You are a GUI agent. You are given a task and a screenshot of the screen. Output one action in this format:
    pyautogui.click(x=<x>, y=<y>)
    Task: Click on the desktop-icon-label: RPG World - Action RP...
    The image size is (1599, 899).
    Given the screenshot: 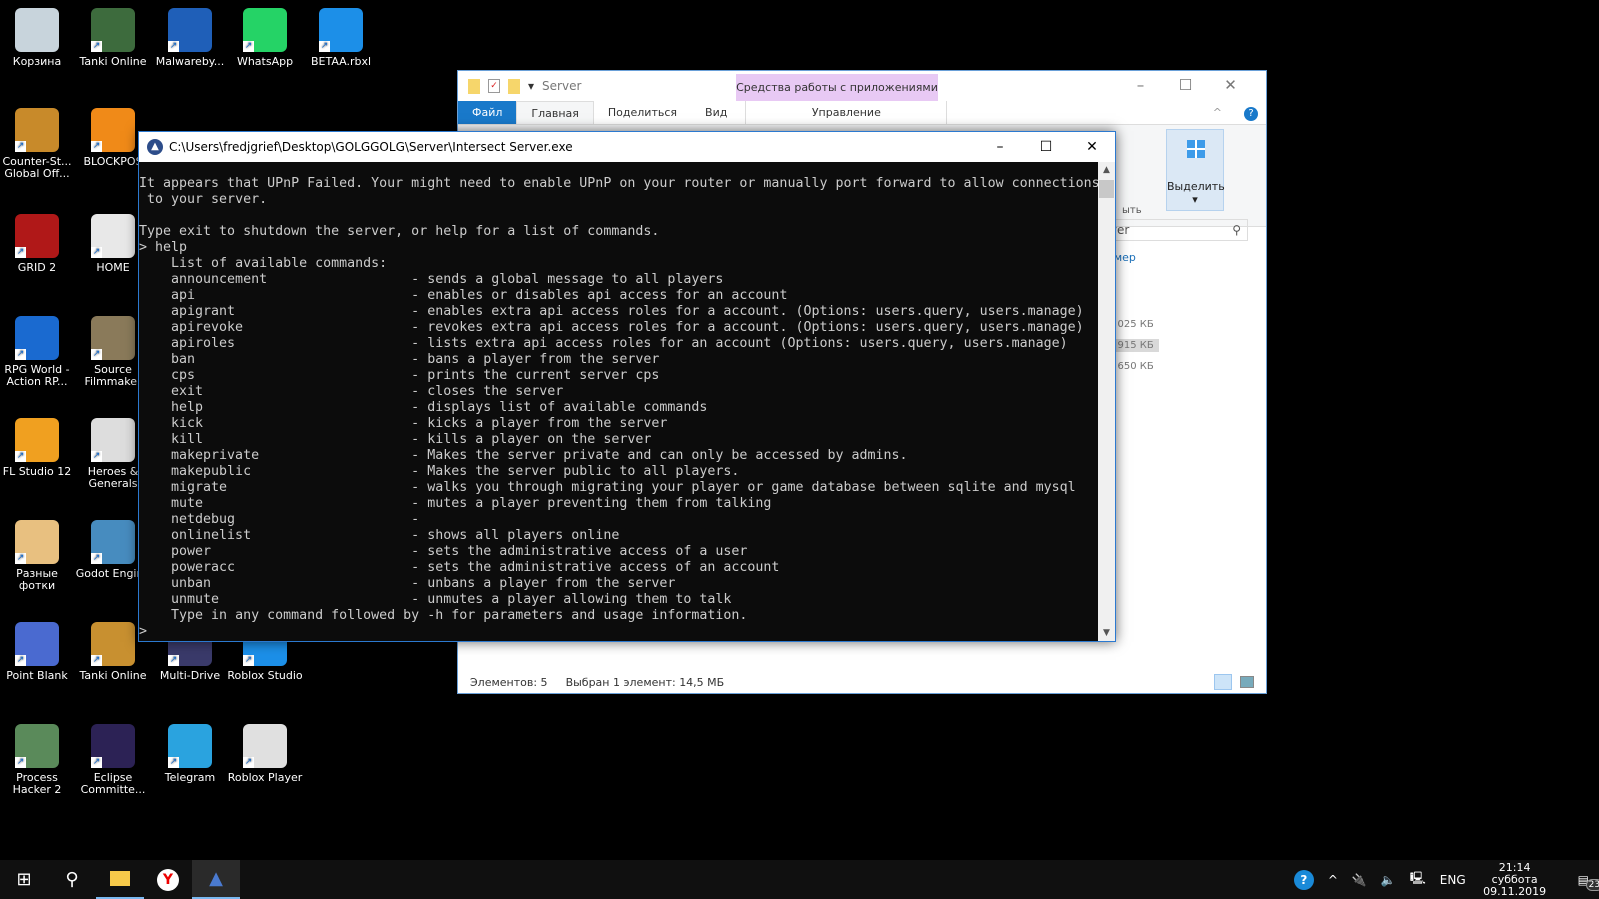 What is the action you would take?
    pyautogui.click(x=37, y=375)
    